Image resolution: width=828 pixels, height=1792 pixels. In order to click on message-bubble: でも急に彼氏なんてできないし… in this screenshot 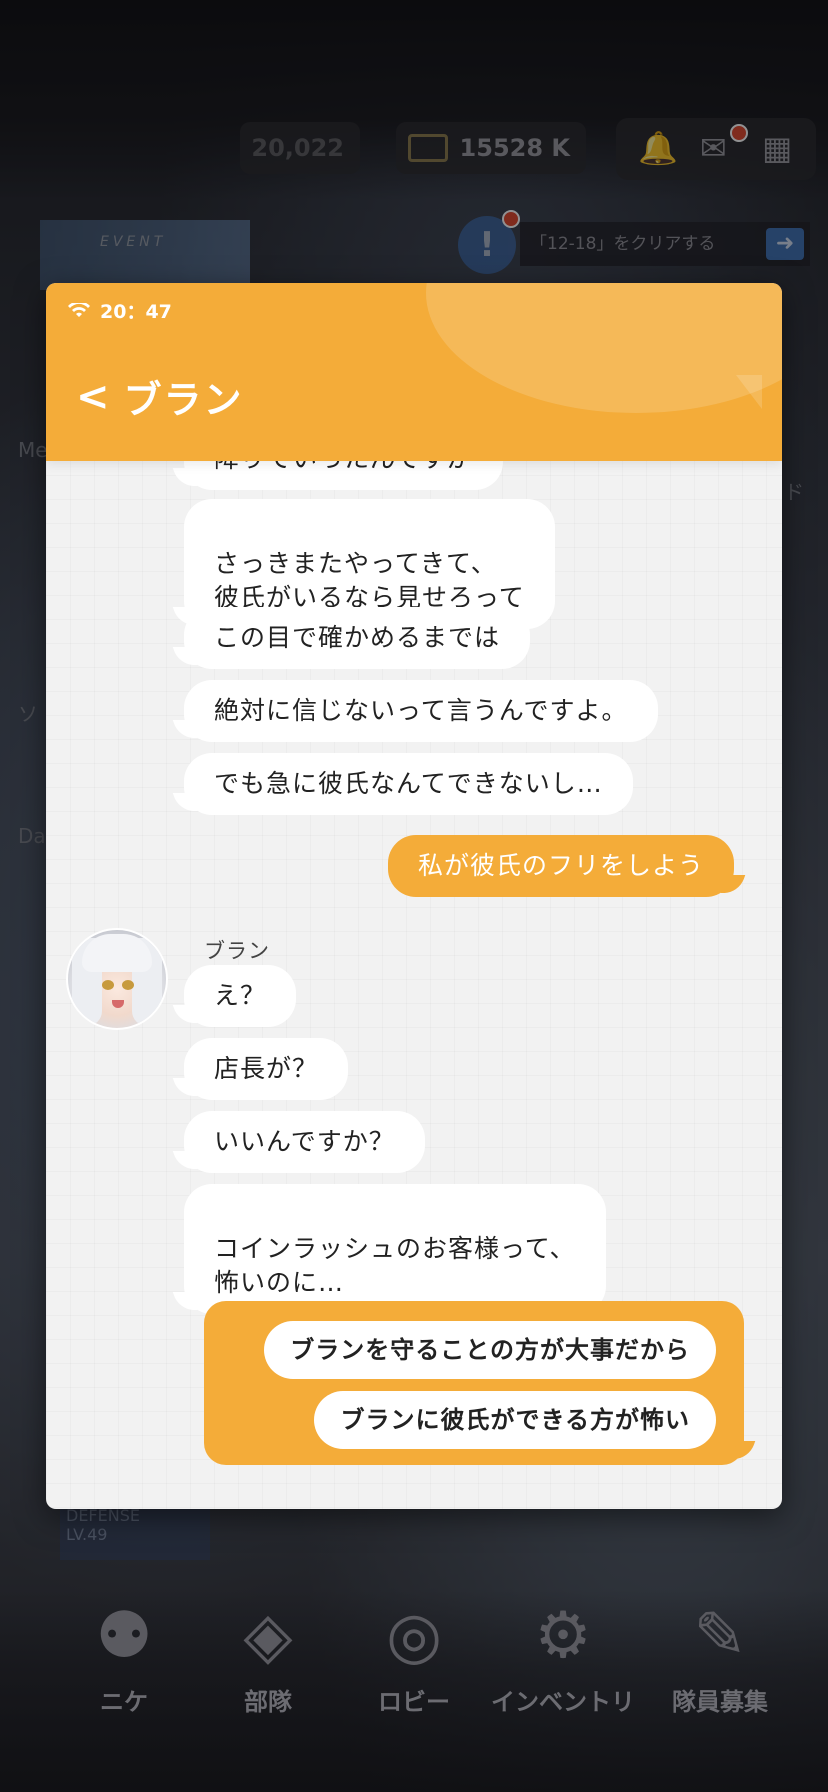, I will do `click(408, 784)`.